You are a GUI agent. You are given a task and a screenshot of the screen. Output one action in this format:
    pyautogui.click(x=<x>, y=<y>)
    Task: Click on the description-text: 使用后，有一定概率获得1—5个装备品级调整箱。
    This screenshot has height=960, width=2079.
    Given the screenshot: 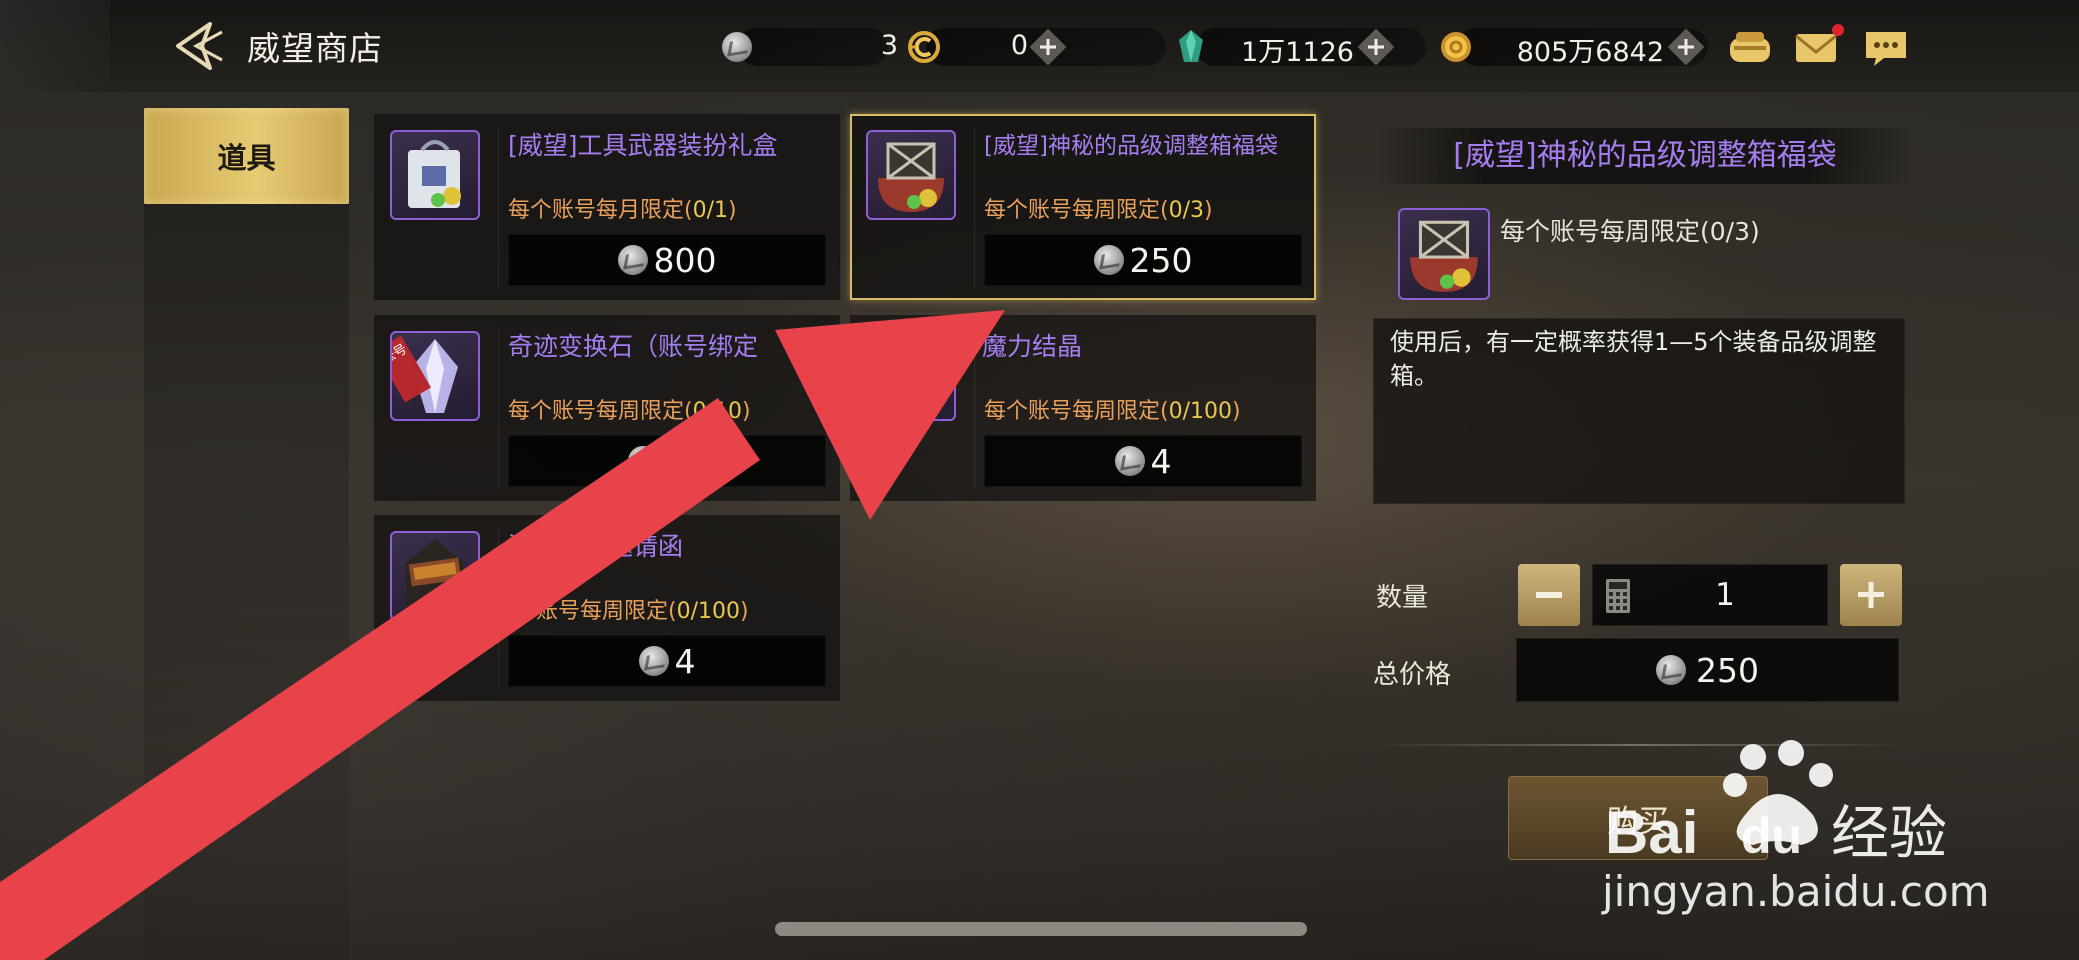 What is the action you would take?
    pyautogui.click(x=1633, y=359)
    